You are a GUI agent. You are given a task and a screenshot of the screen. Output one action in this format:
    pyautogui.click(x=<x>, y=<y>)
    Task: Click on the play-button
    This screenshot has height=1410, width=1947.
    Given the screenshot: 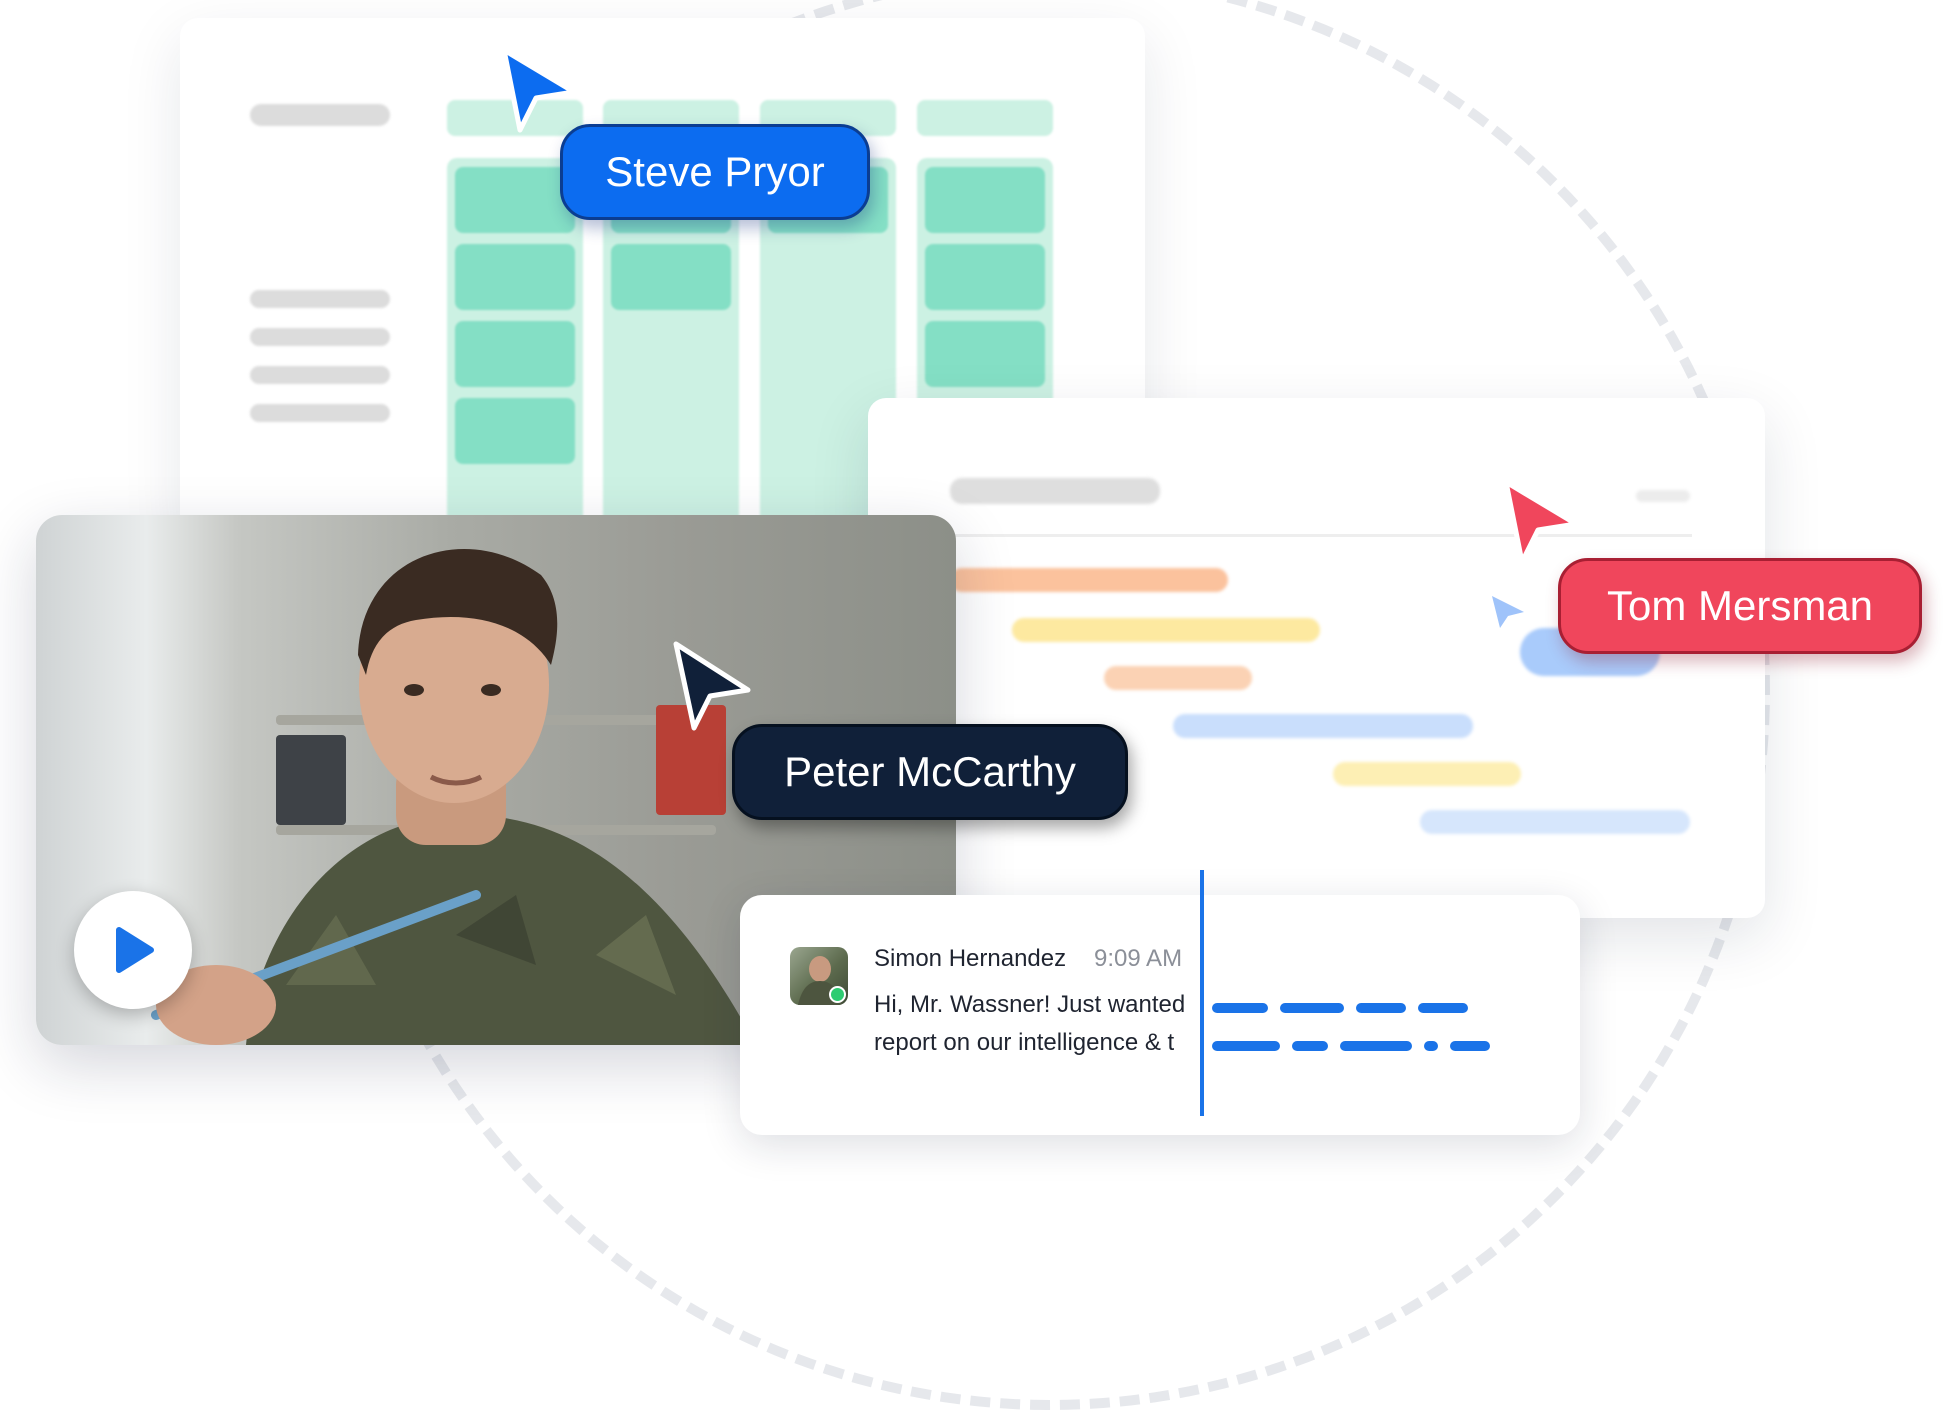 What is the action you would take?
    pyautogui.click(x=133, y=950)
    